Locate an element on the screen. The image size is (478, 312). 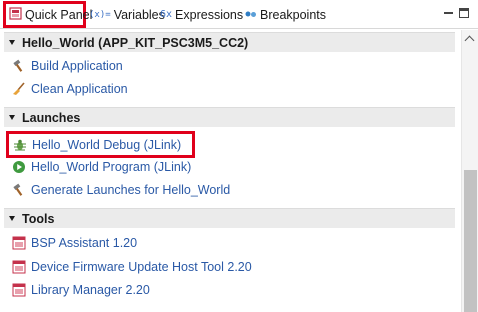
link-label: BSP Assistant 1.20 is located at coordinates (84, 243).